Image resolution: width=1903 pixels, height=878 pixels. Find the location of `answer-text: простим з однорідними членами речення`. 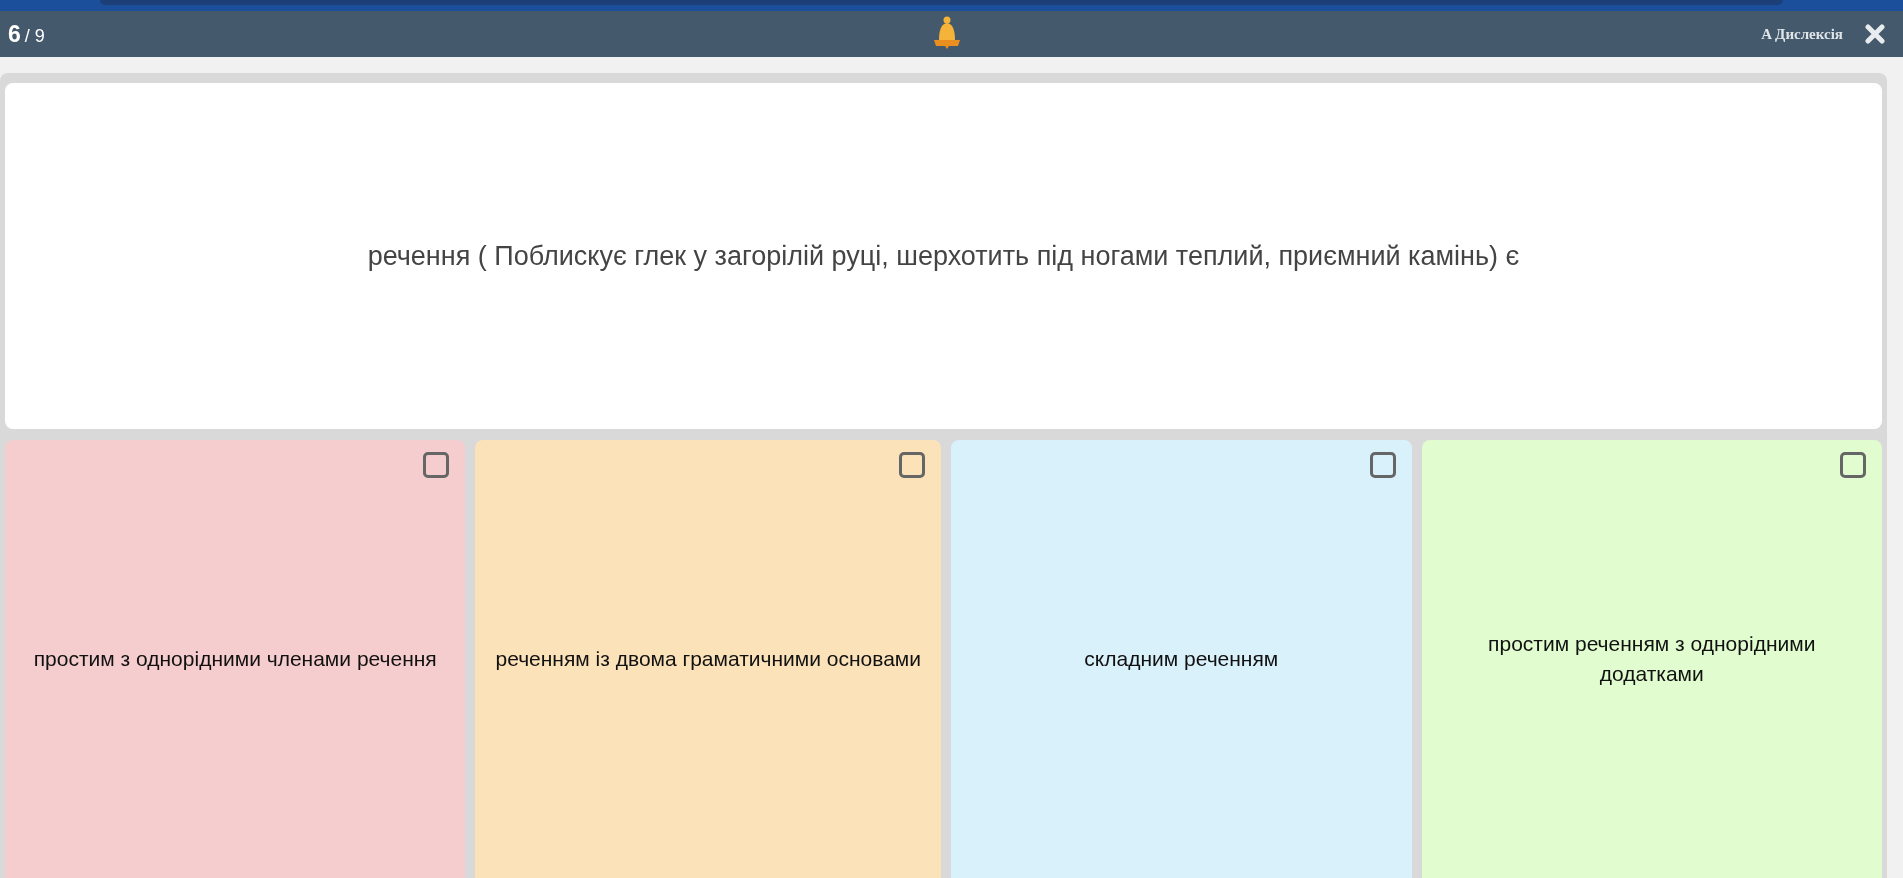

answer-text: простим з однорідними членами речення is located at coordinates (235, 658).